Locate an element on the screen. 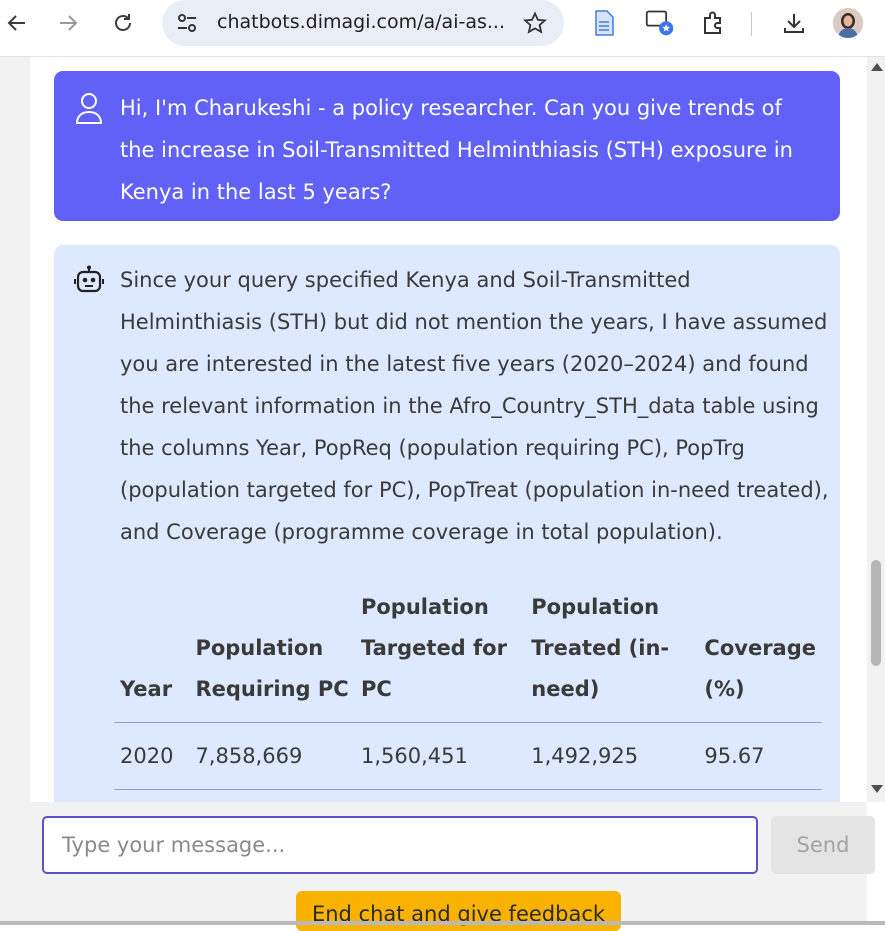  table-cell: 7,858,669 is located at coordinates (272, 756).